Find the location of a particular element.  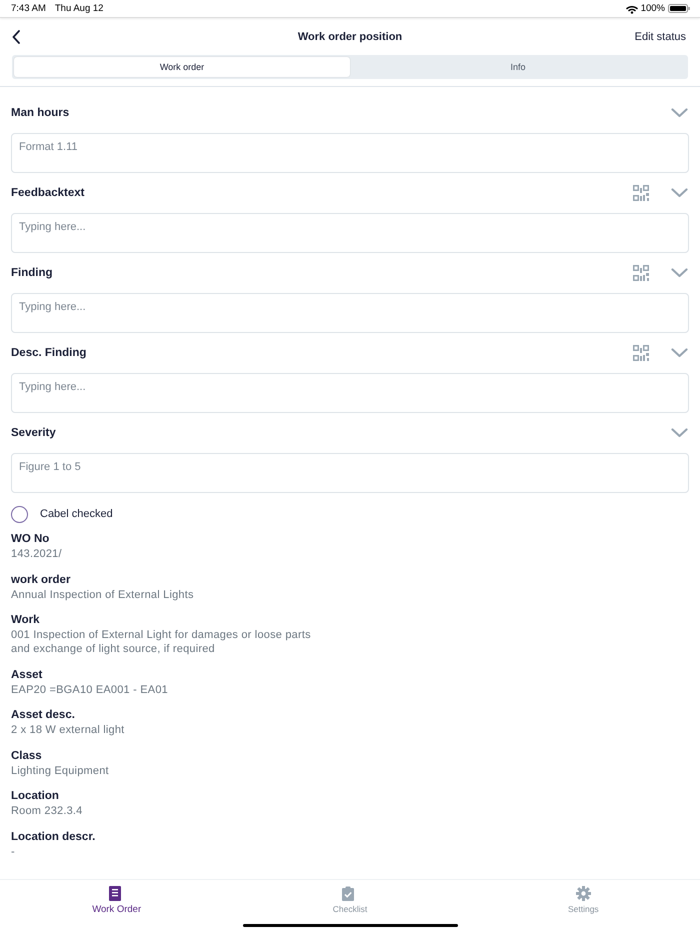

back-button is located at coordinates (16, 37).